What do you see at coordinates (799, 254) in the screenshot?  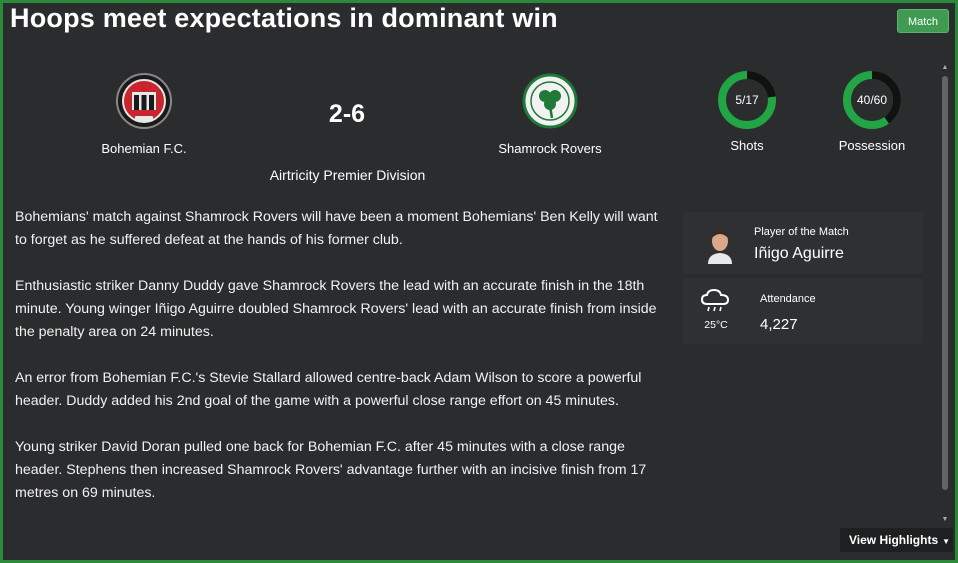 I see `potm-name: Iñigo Aguirre` at bounding box center [799, 254].